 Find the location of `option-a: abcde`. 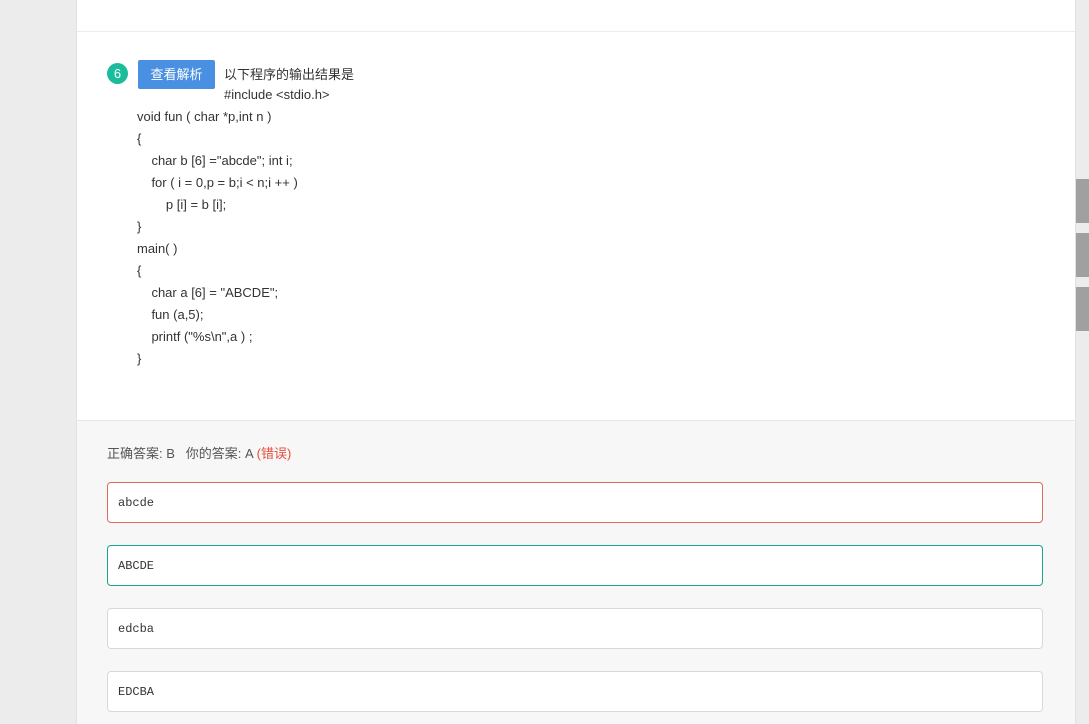

option-a: abcde is located at coordinates (575, 502).